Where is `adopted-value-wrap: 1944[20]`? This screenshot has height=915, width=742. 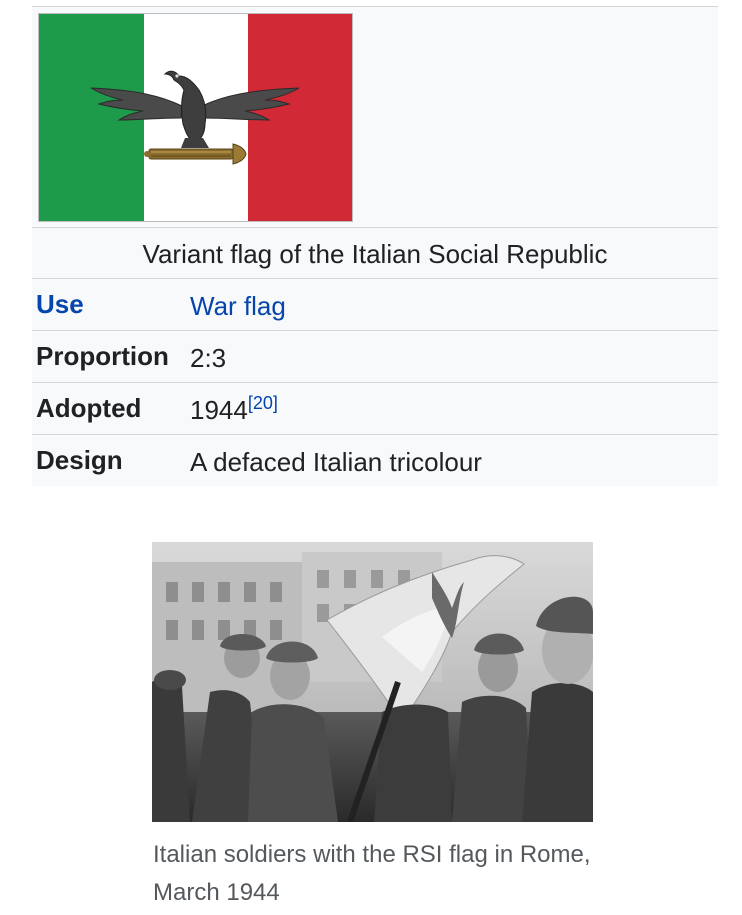 adopted-value-wrap: 1944[20] is located at coordinates (234, 410).